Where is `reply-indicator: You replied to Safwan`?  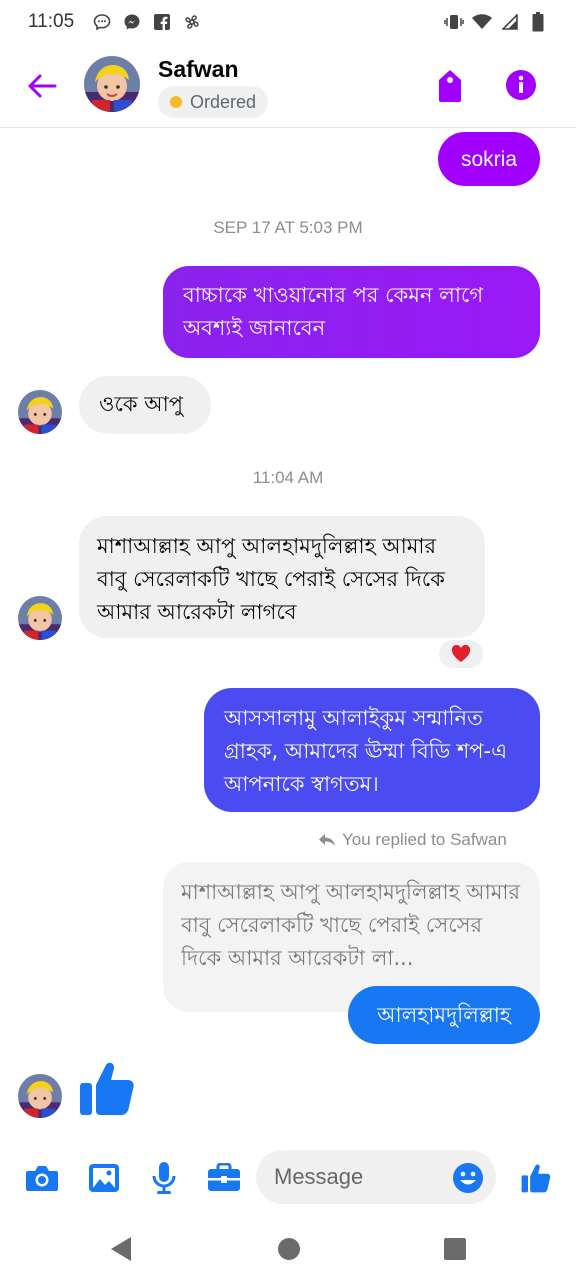 reply-indicator: You replied to Safwan is located at coordinates (412, 840).